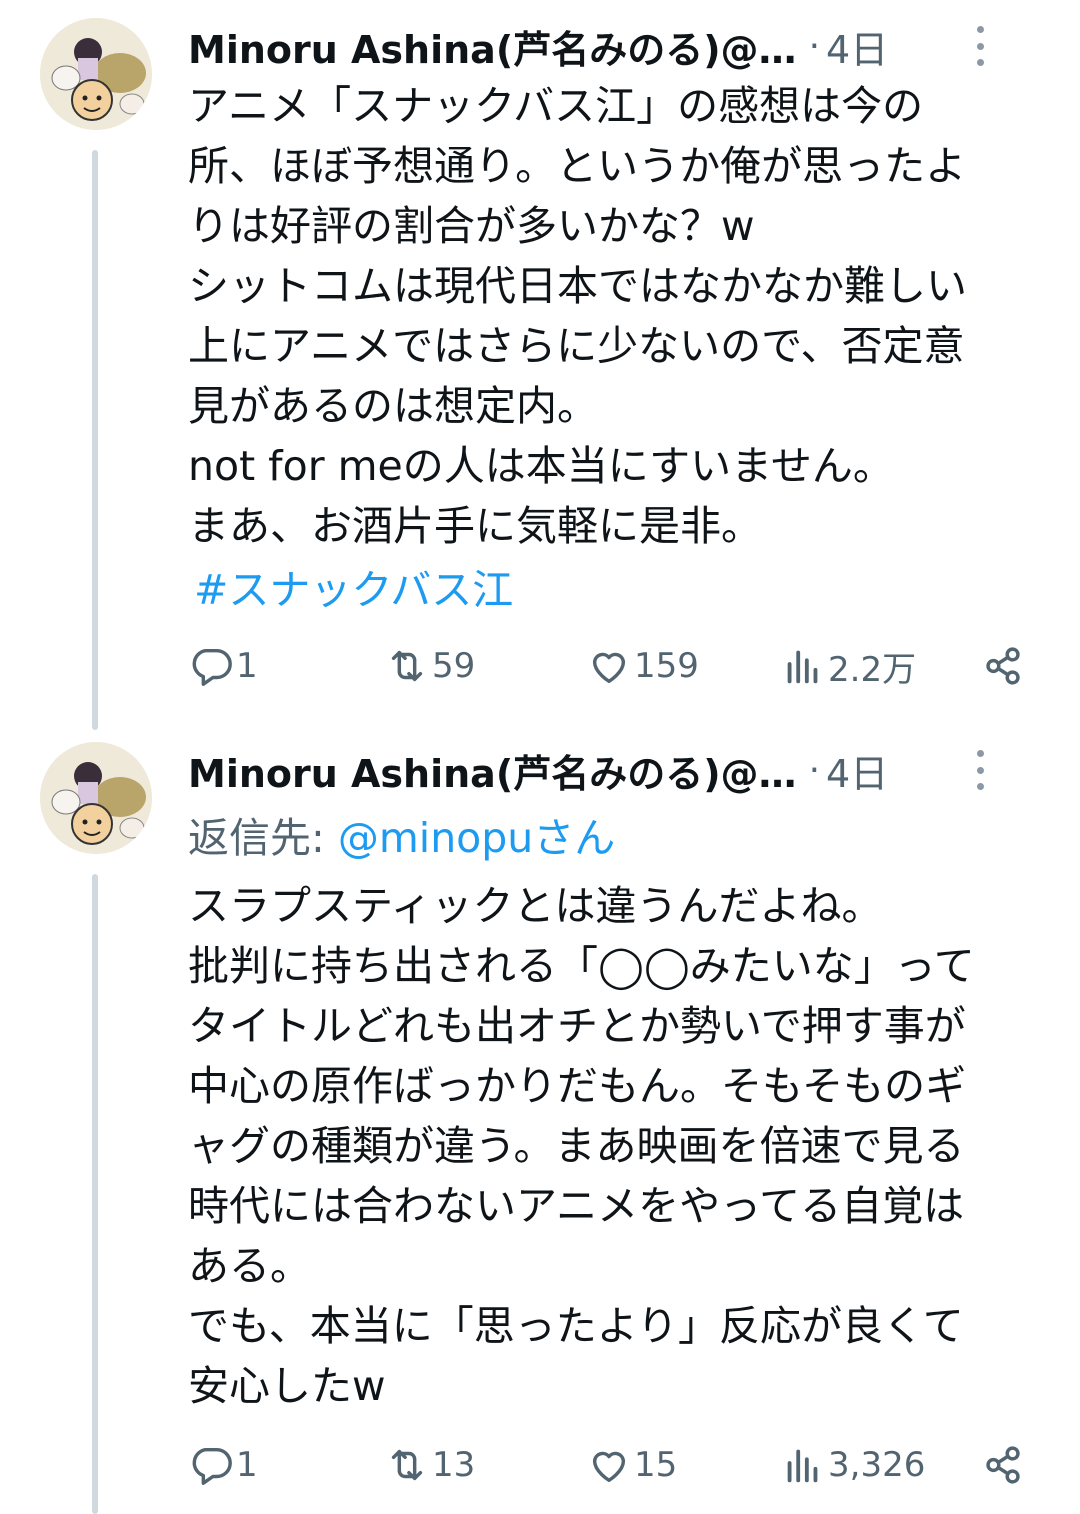 The image size is (1080, 1514). What do you see at coordinates (353, 586) in the screenshot?
I see `hashtag-link: #スナックバス江` at bounding box center [353, 586].